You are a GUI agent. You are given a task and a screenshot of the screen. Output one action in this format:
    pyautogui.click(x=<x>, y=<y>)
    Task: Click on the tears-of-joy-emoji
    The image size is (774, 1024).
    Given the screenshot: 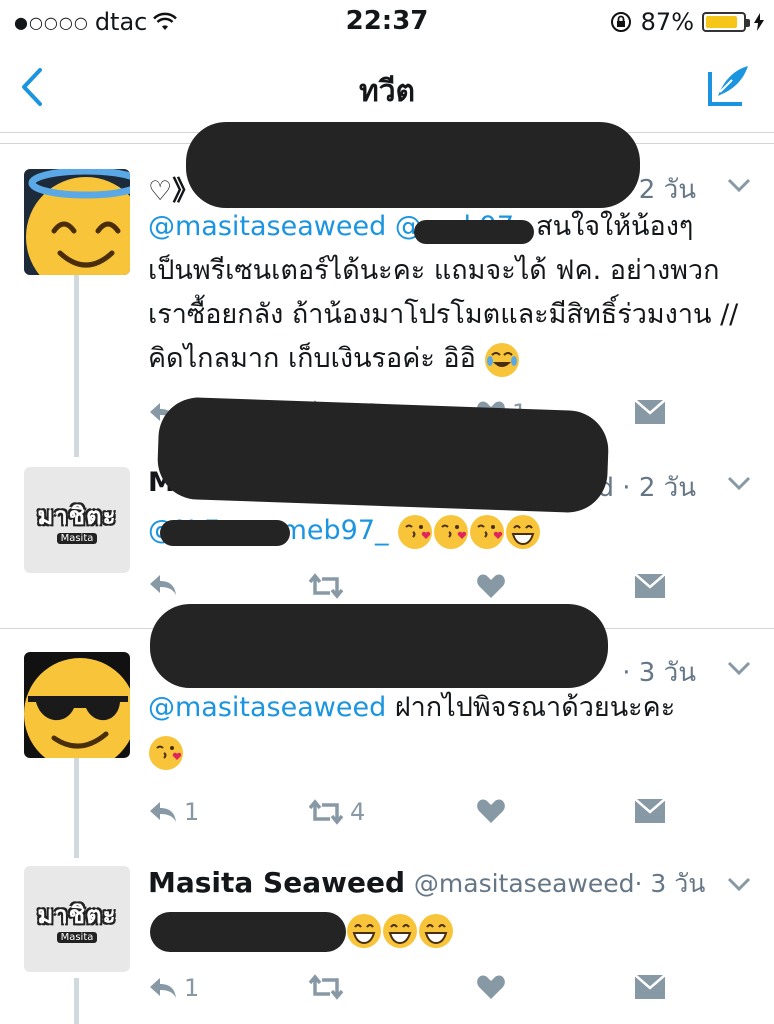 What is the action you would take?
    pyautogui.click(x=502, y=359)
    